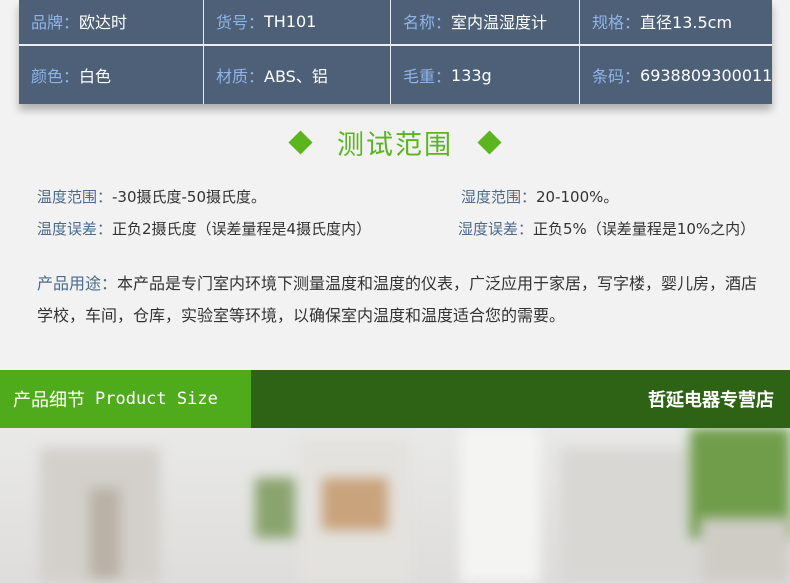 The image size is (790, 583). I want to click on banner-section-title: 产品细节 Product Size, so click(125, 399).